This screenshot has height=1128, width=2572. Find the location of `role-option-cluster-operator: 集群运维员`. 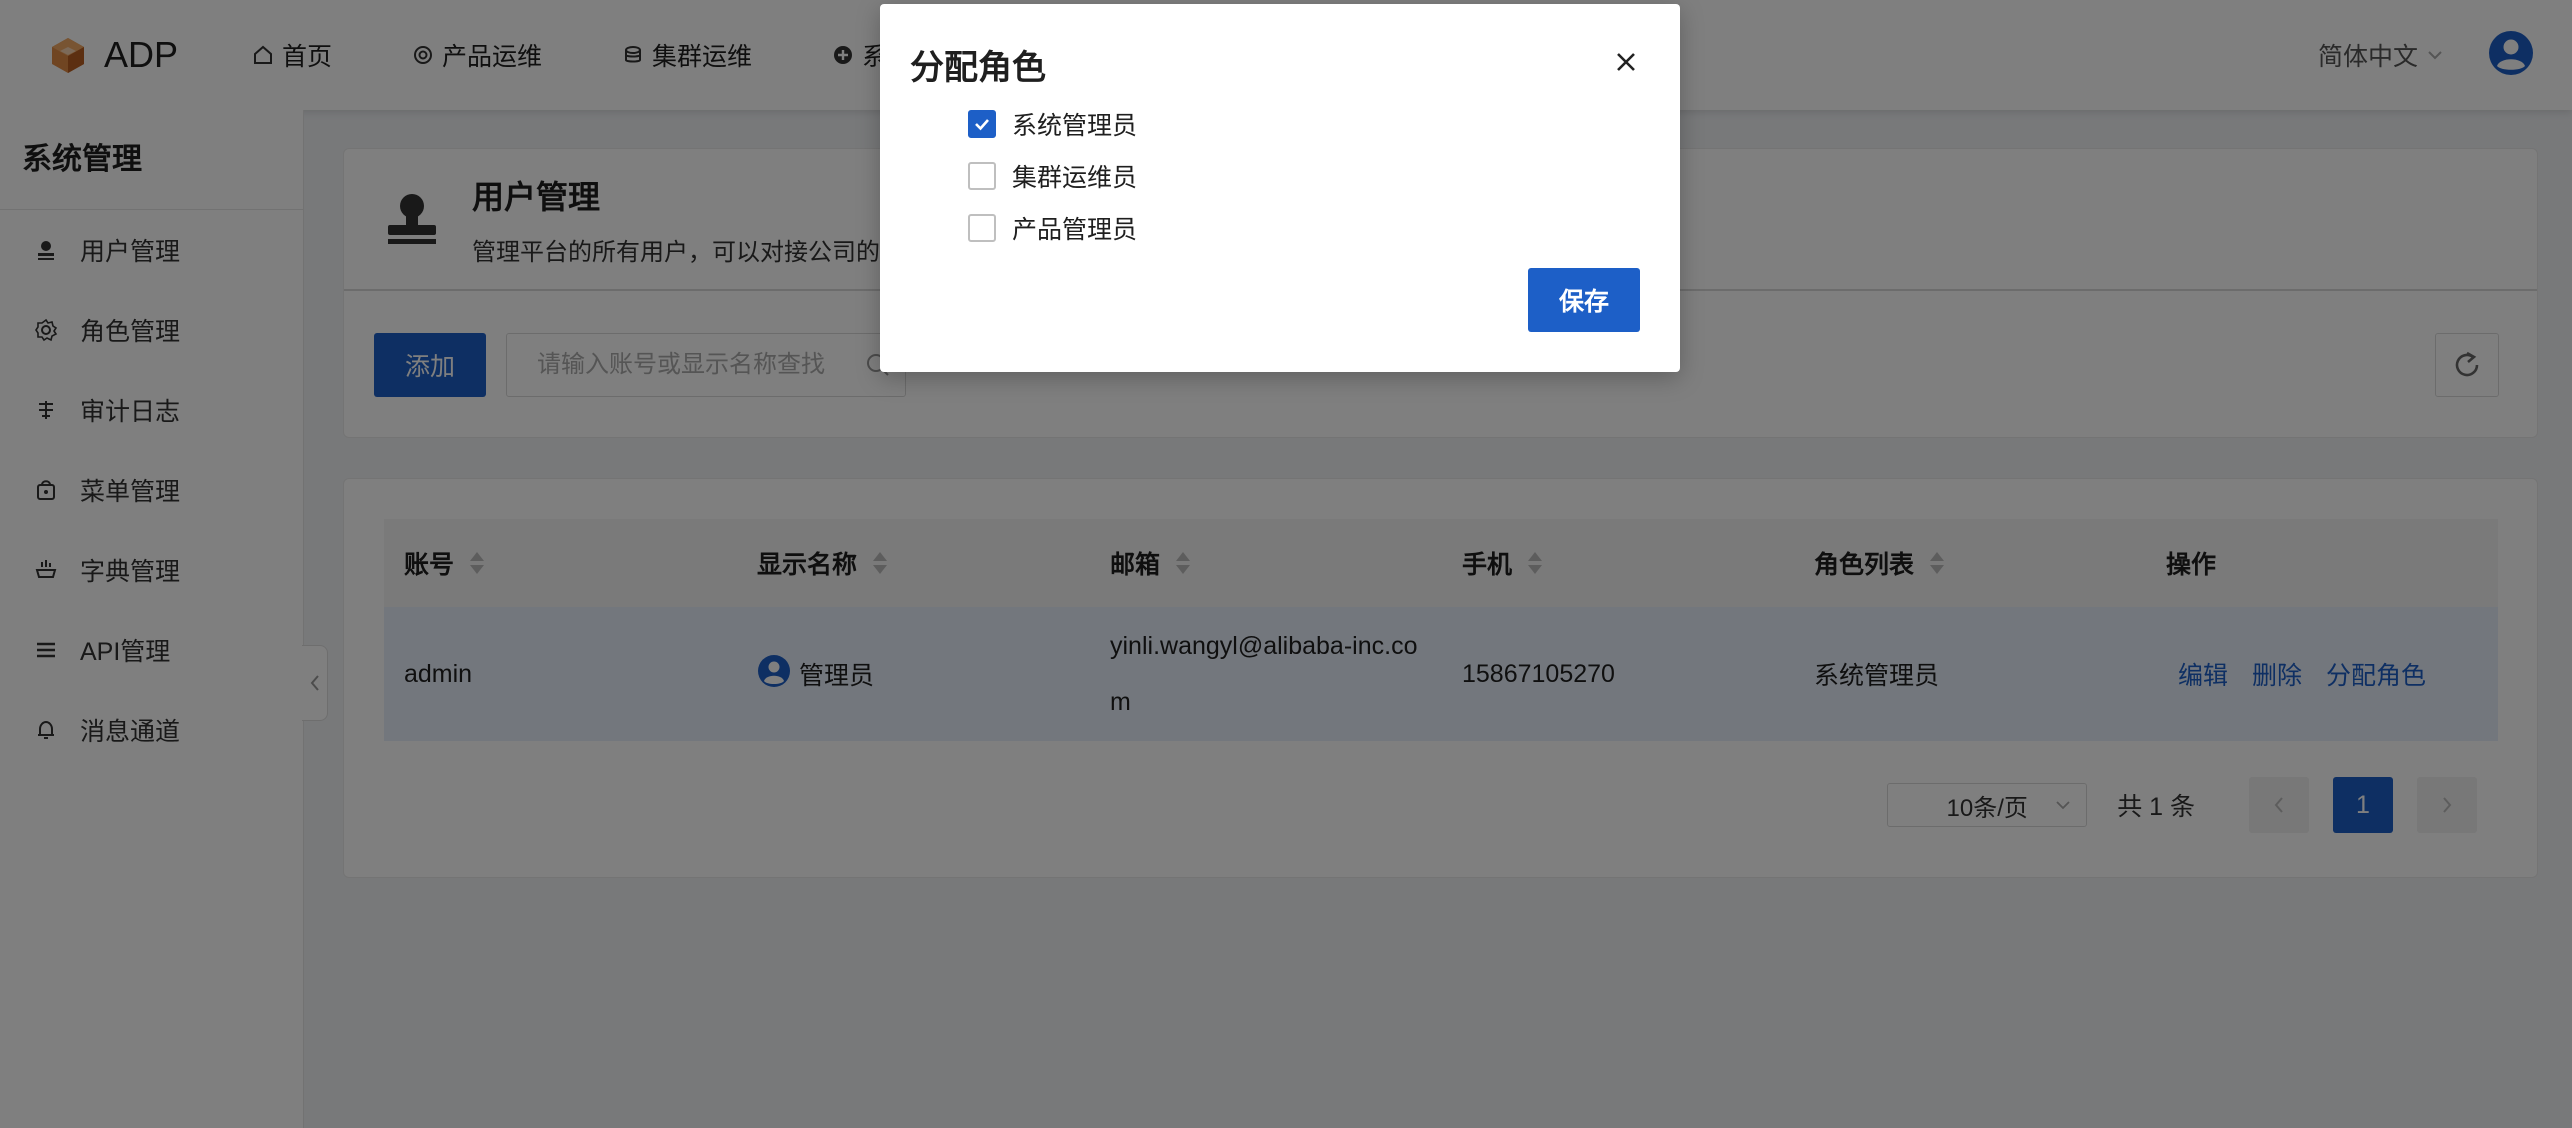

role-option-cluster-operator: 集群运维员 is located at coordinates (1052, 176).